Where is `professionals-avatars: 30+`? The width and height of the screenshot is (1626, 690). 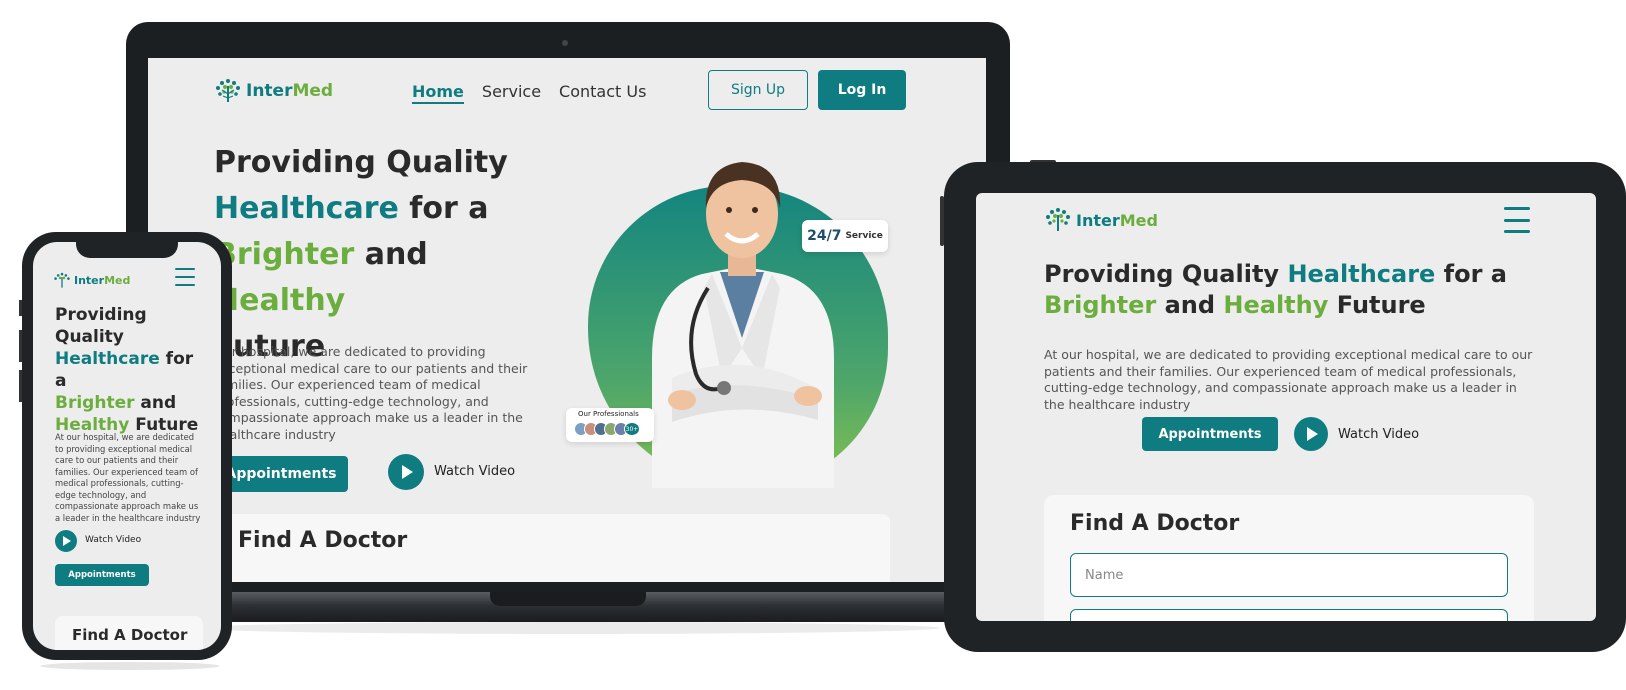 professionals-avatars: 30+ is located at coordinates (607, 429).